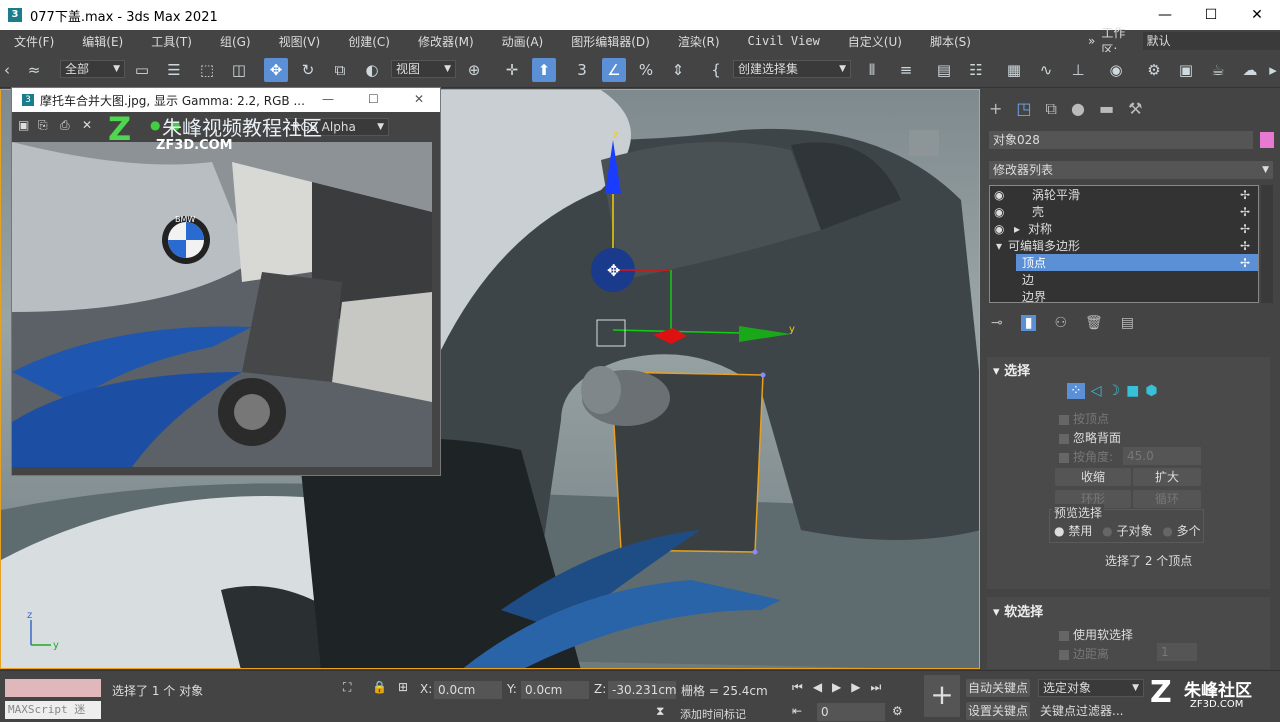  Describe the element at coordinates (997, 323) in the screenshot. I see `pin-stack-icon: ⊸` at that location.